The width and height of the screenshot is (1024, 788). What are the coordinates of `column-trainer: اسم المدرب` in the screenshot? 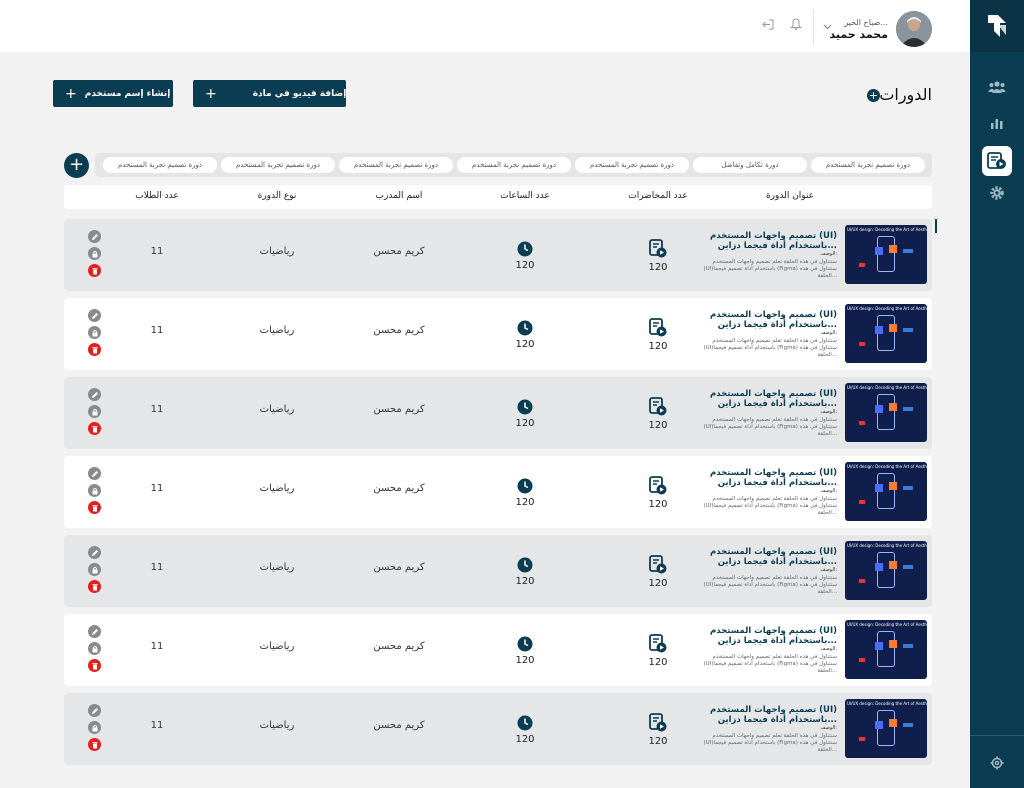 It's located at (399, 196).